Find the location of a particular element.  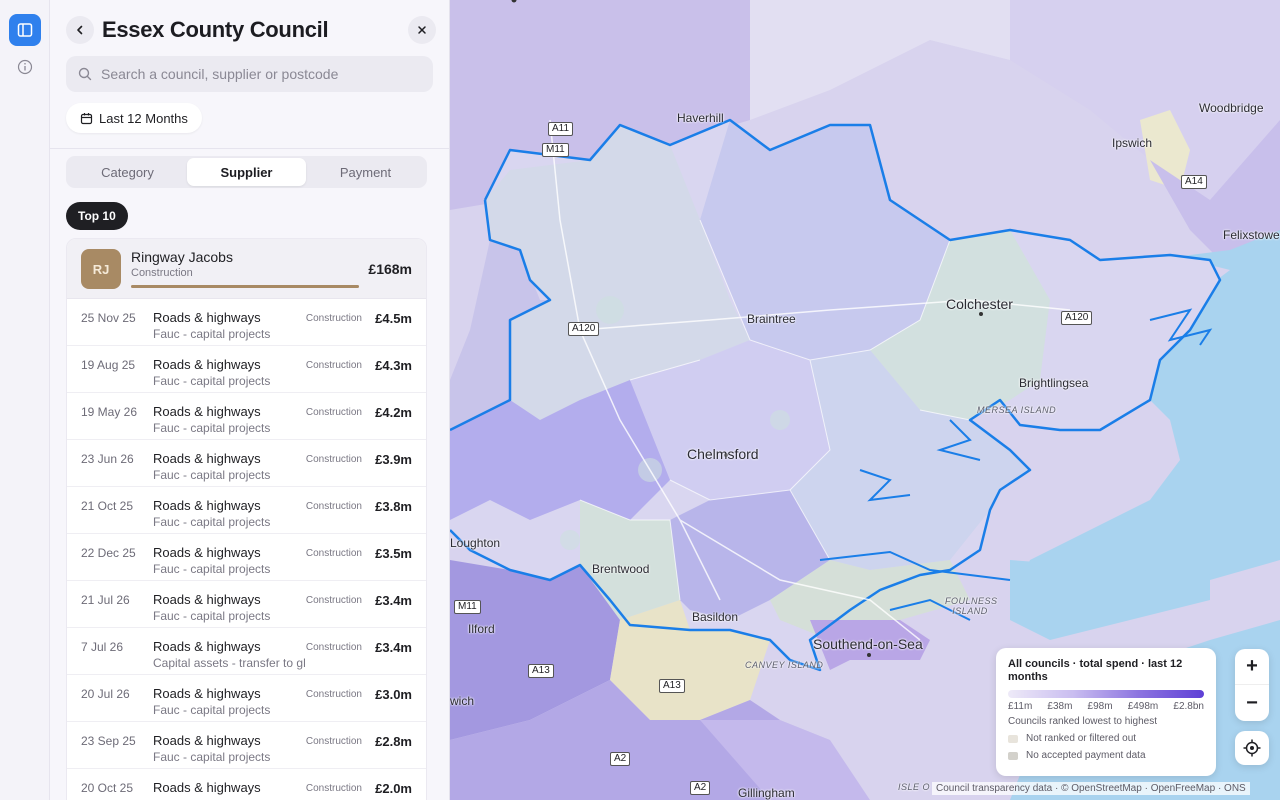

page-title: Essex County Council is located at coordinates (215, 29).